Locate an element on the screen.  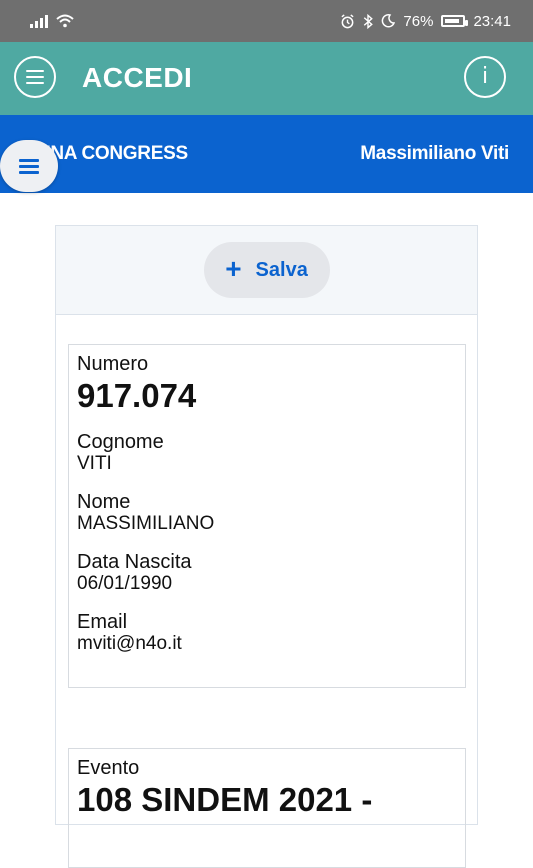
field-label: Nome is located at coordinates (104, 502).